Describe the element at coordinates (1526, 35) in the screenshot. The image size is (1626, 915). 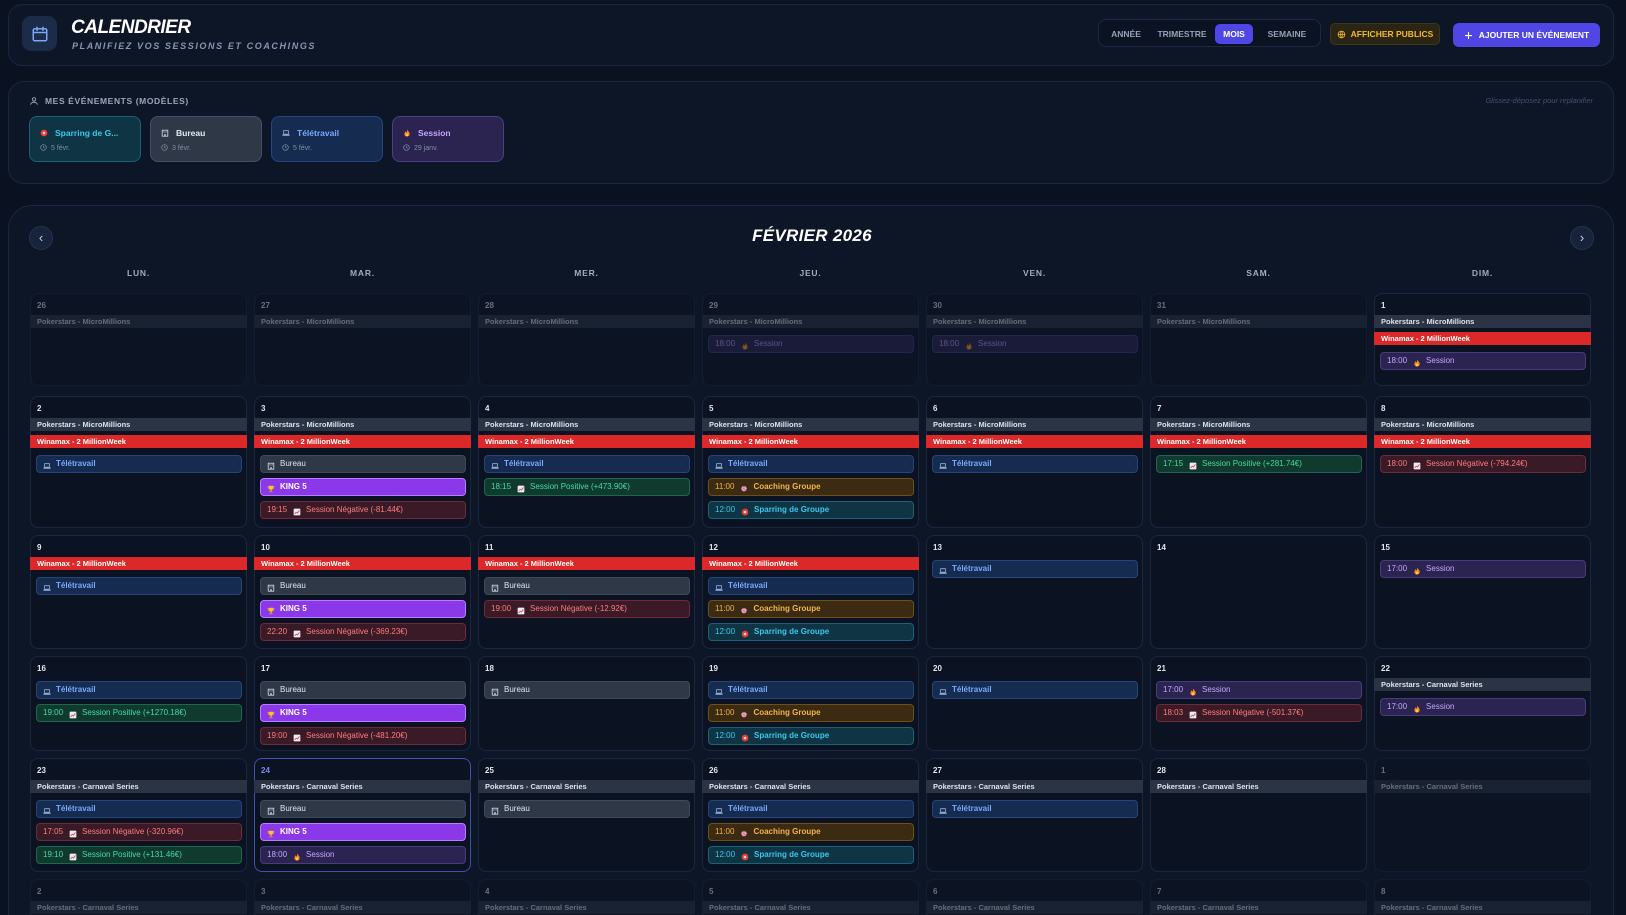
I see `add-event-button: AJOUTER UN ÉVÉNEMENT` at that location.